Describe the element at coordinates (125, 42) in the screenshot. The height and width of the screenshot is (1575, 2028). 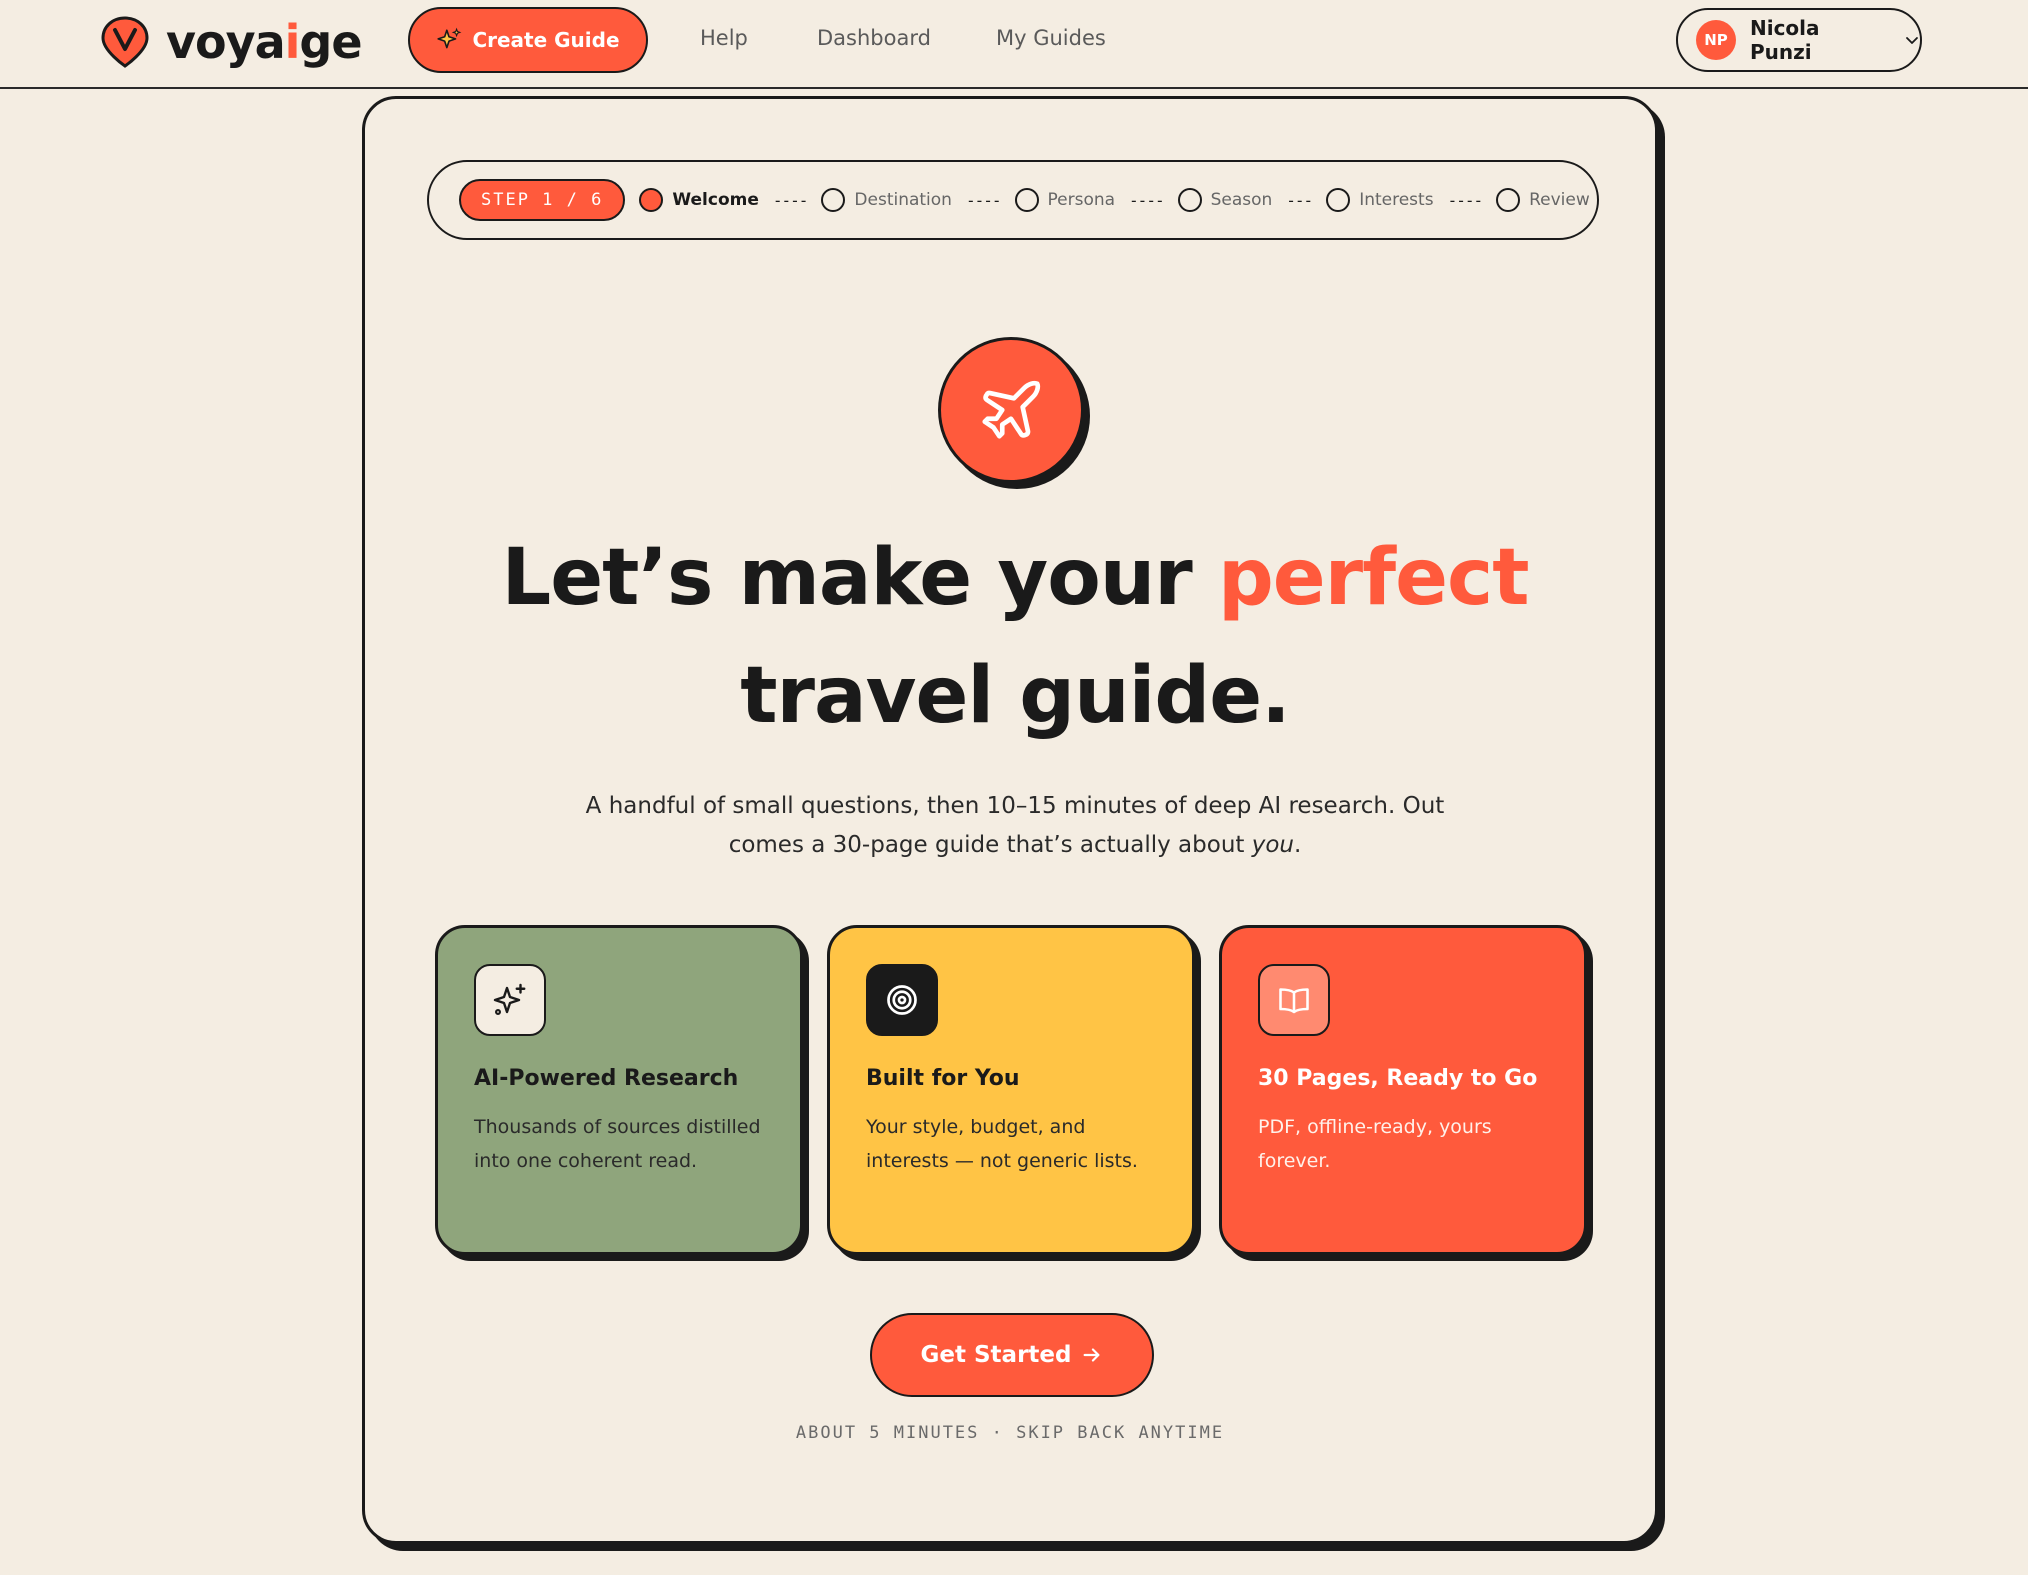
I see `map-pin-logo-icon` at that location.